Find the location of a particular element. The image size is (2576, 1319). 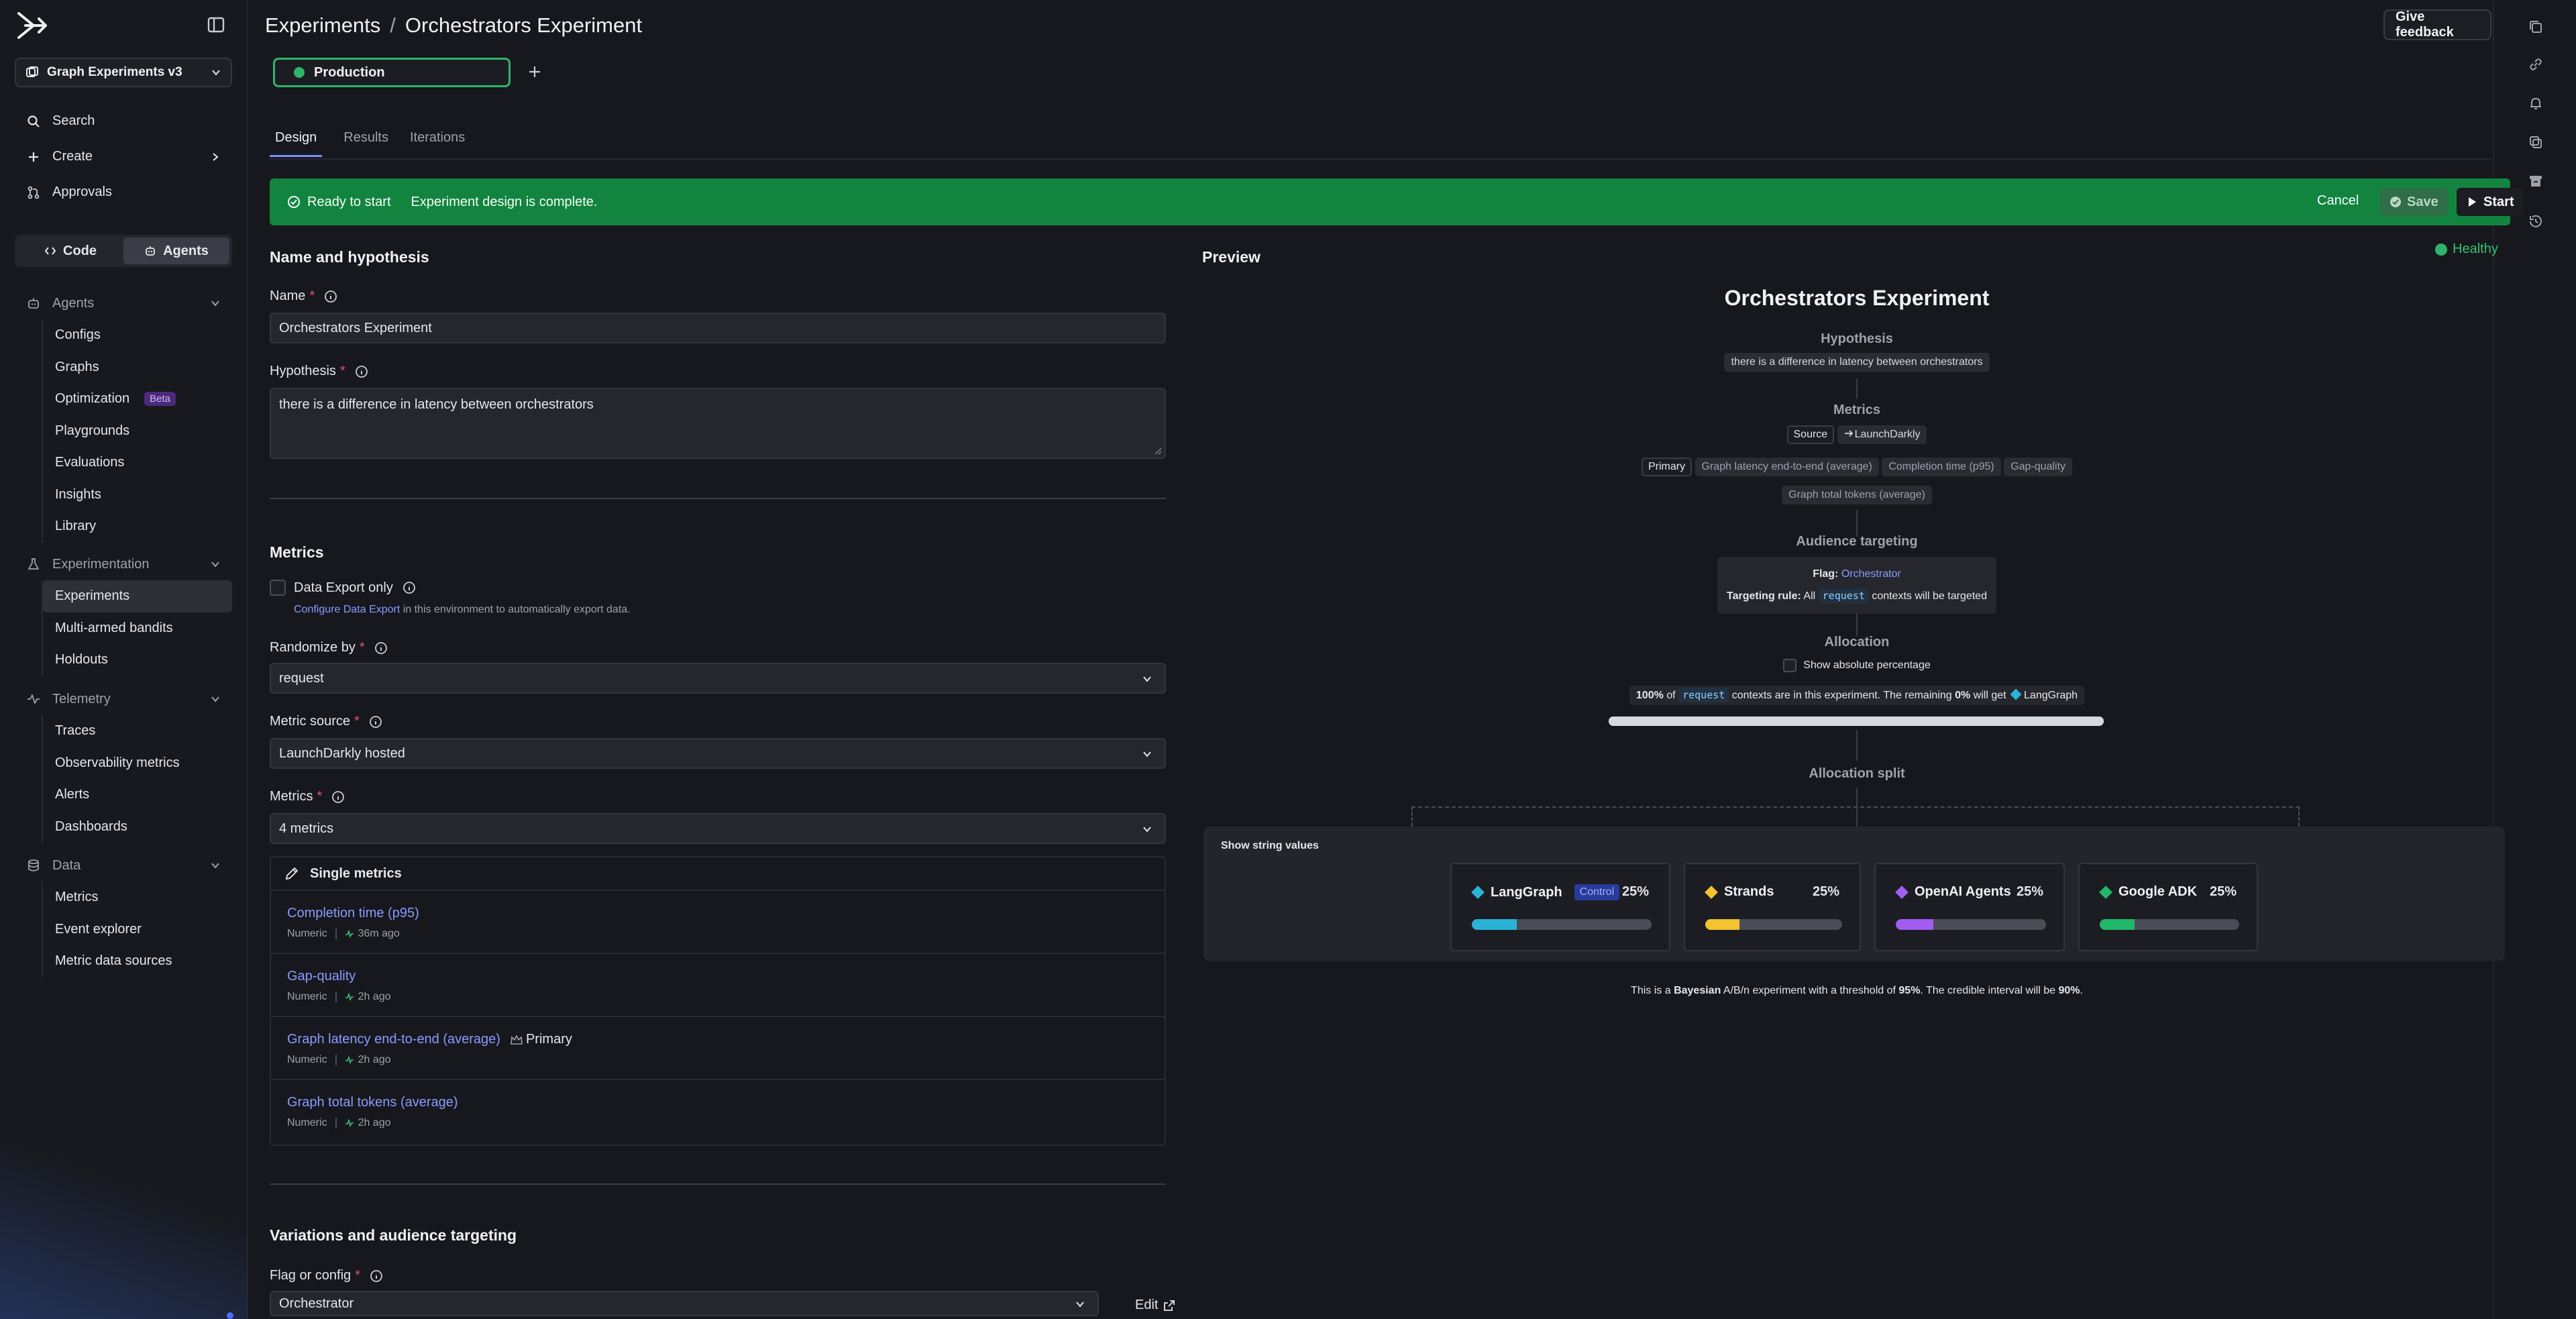

sidebar-item-traces: Traces is located at coordinates (137, 731).